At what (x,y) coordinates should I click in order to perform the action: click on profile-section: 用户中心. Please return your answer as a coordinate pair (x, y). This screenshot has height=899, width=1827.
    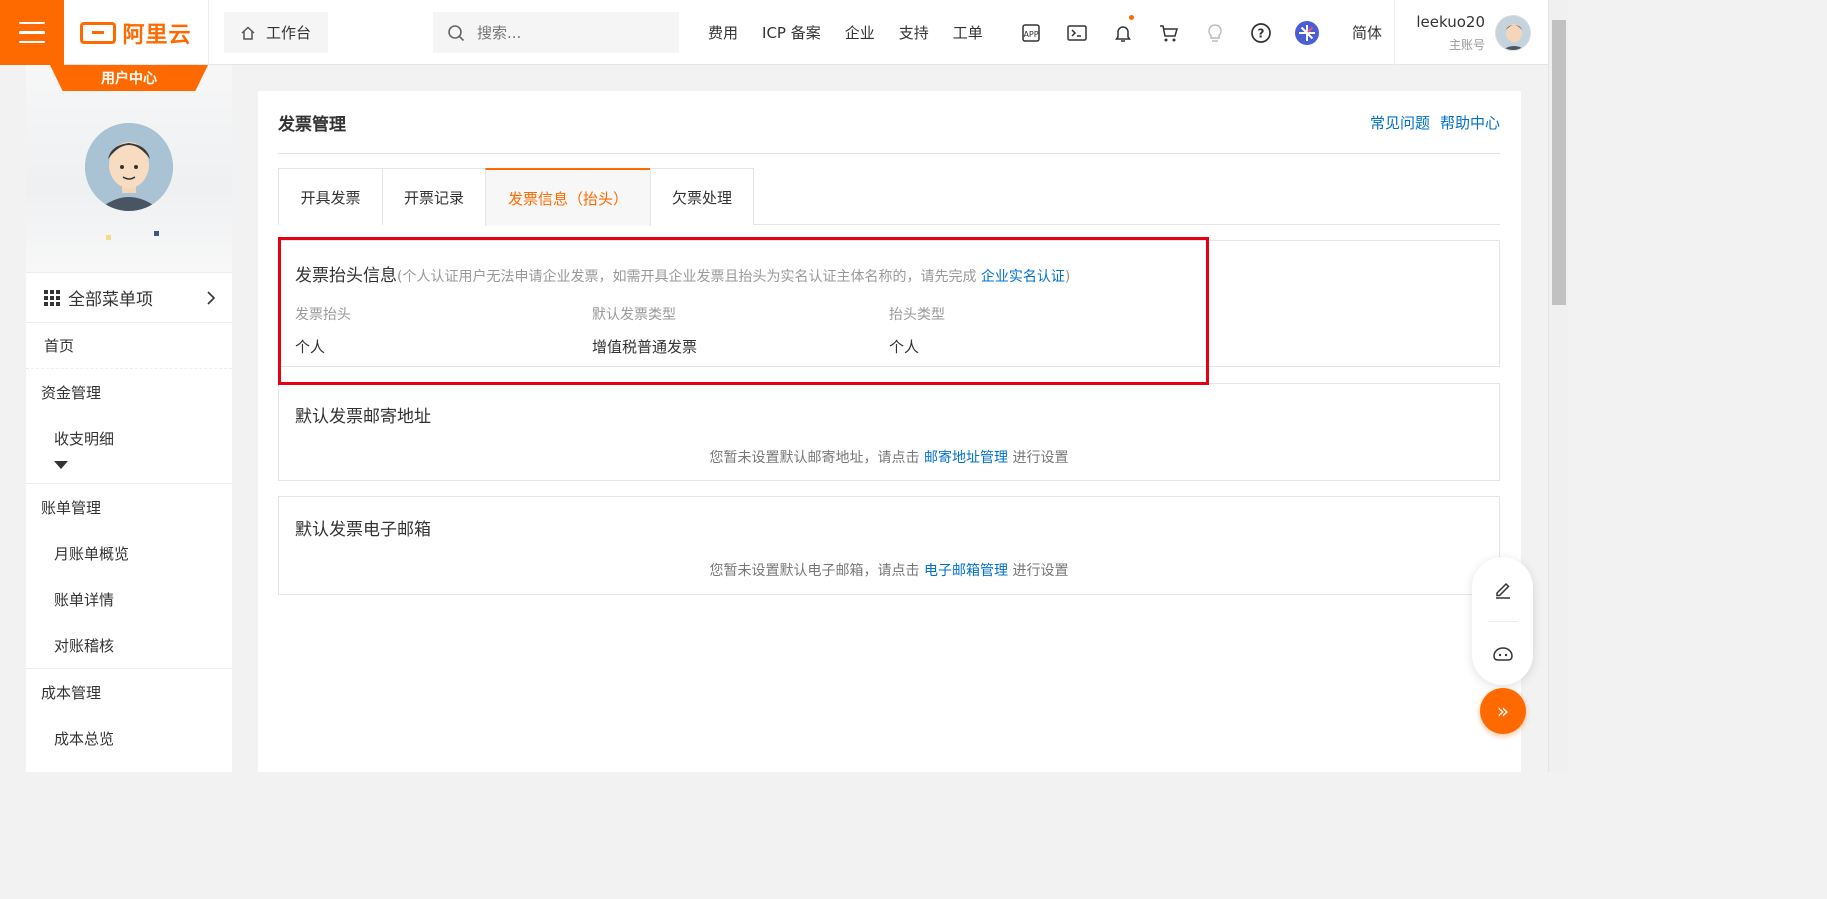
    Looking at the image, I should click on (129, 168).